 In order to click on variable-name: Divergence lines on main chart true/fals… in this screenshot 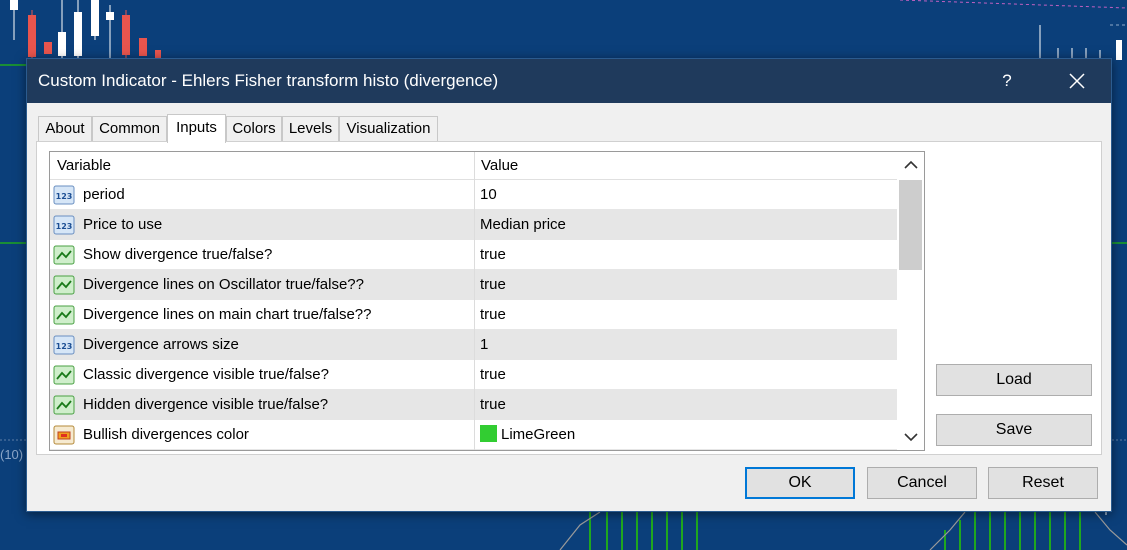, I will do `click(227, 314)`.